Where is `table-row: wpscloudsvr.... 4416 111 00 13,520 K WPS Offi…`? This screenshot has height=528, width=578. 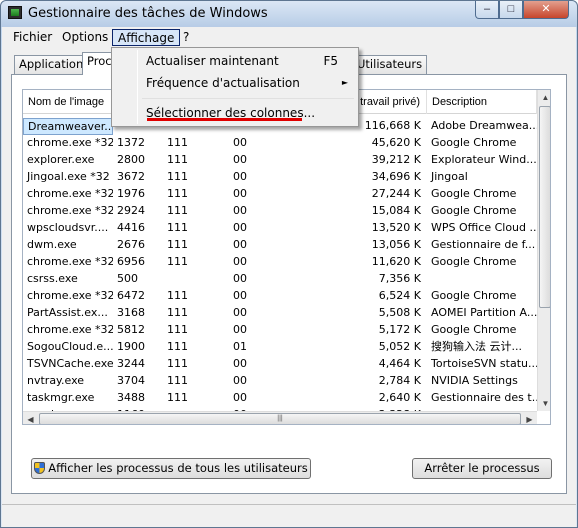 table-row: wpscloudsvr.... 4416 111 00 13,520 K WPS Offi… is located at coordinates (280, 228).